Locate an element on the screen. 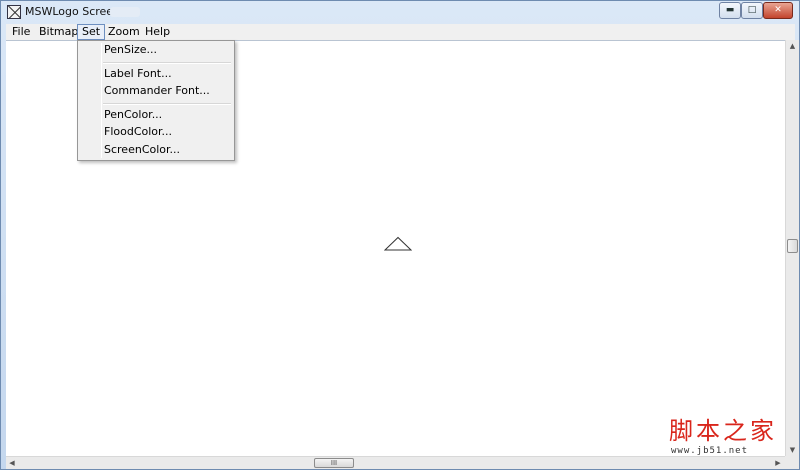 This screenshot has width=800, height=470. menu-set: Set is located at coordinates (91, 32).